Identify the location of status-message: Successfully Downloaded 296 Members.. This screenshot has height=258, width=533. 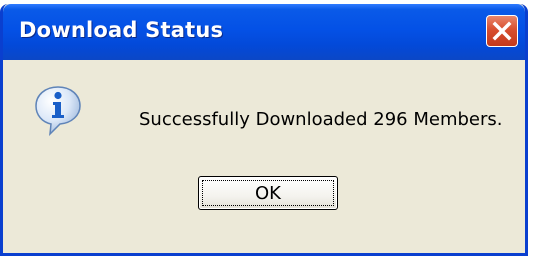
(321, 119).